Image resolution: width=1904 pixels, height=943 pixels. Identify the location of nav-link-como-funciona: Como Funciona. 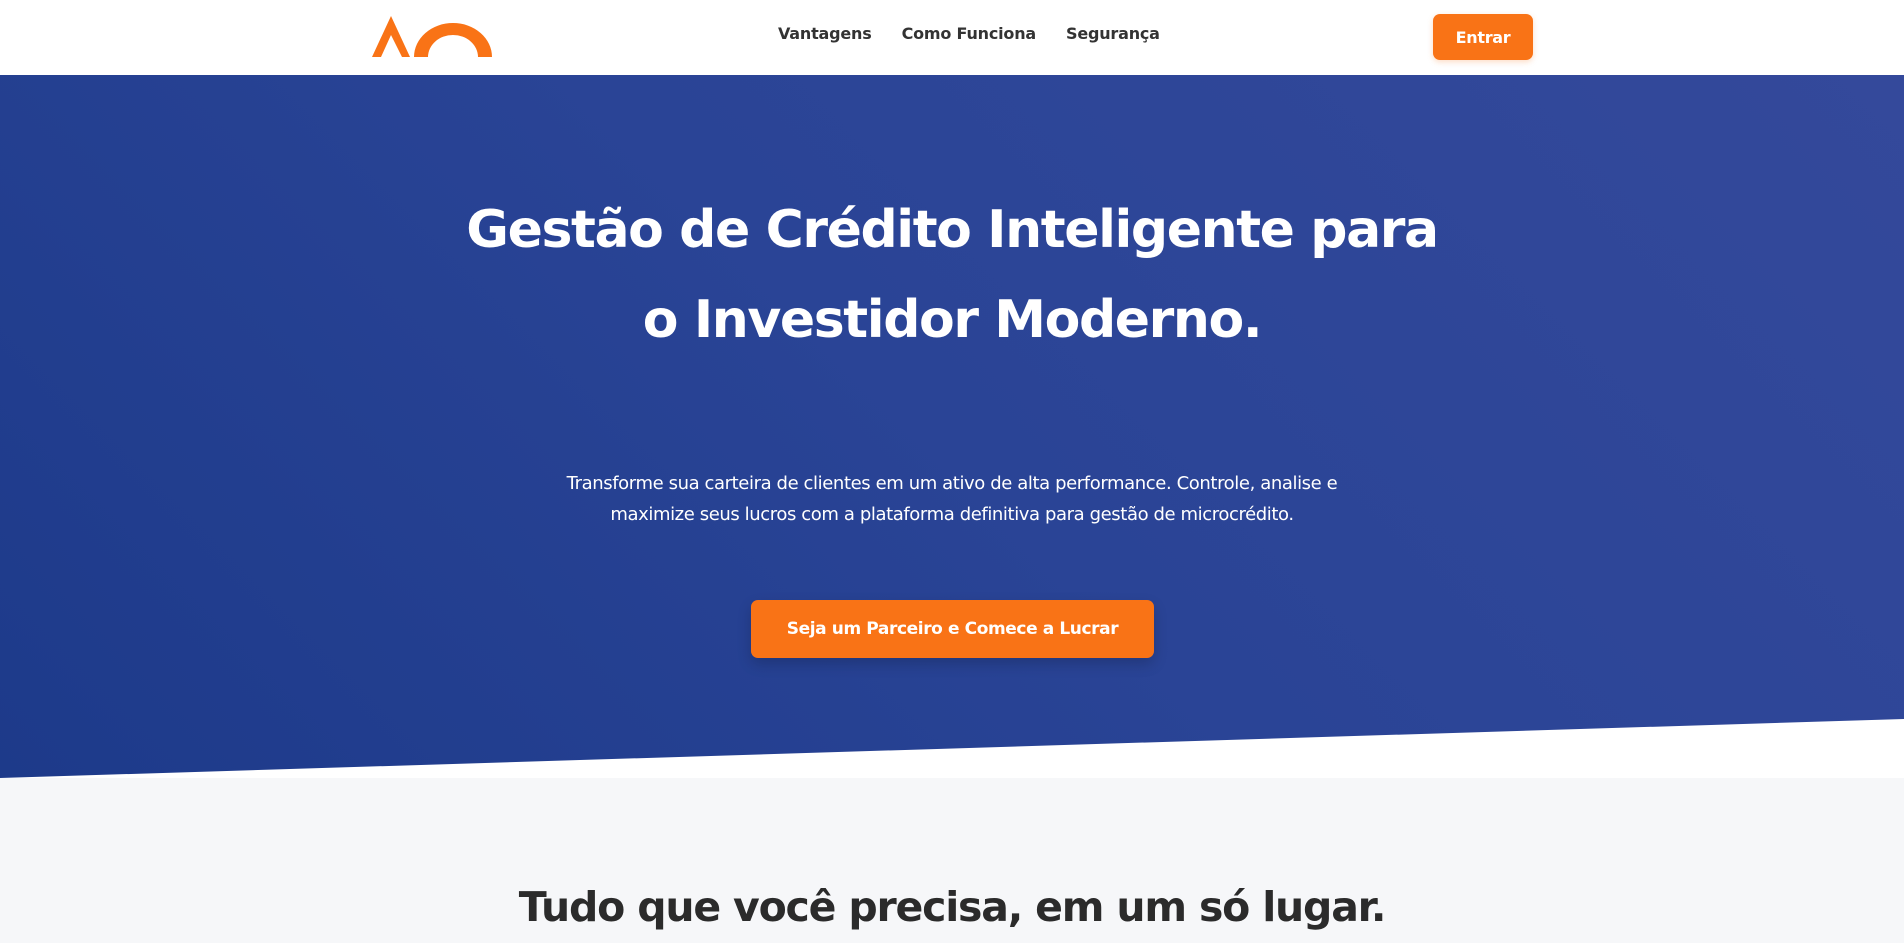
(969, 33).